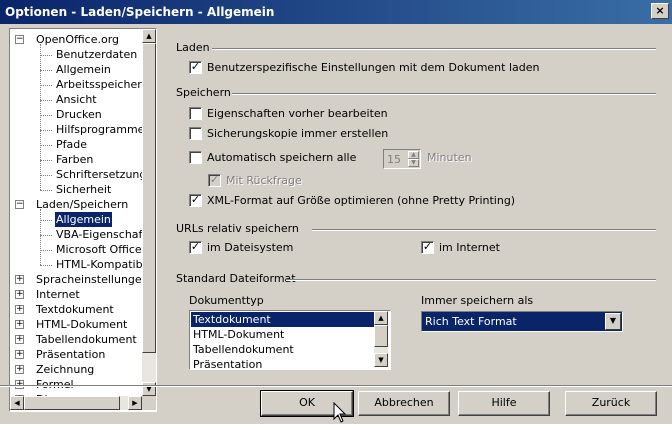 This screenshot has width=672, height=424. Describe the element at coordinates (99, 84) in the screenshot. I see `tree-item: Arbeitsspeicher` at that location.